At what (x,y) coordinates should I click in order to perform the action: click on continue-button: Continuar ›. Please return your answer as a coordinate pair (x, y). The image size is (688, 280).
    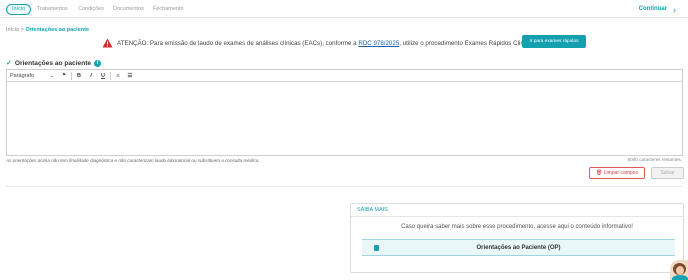
    Looking at the image, I should click on (657, 9).